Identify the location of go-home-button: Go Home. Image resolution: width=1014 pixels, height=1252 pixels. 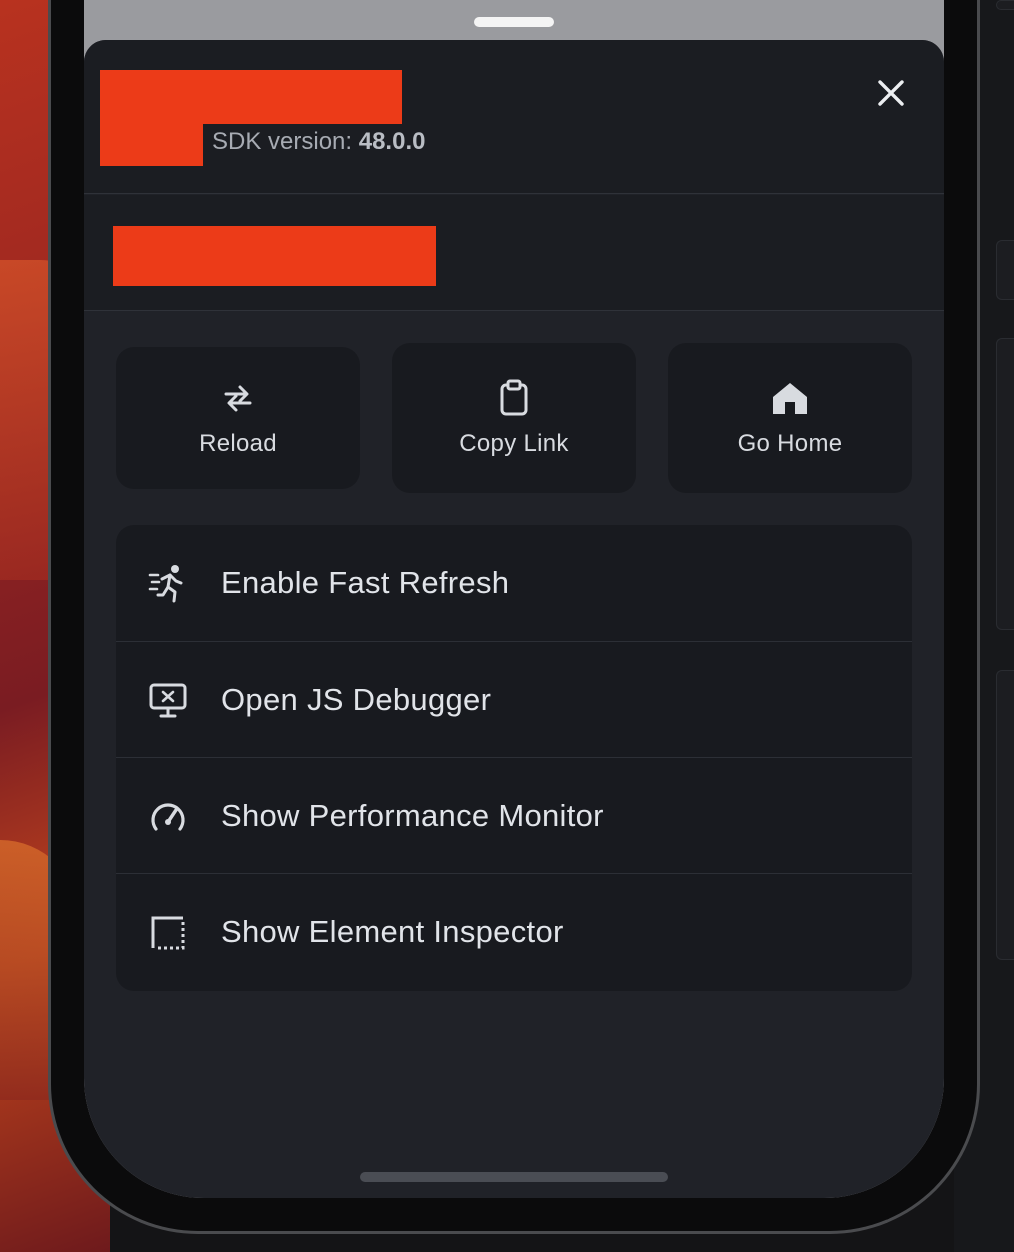
(790, 418).